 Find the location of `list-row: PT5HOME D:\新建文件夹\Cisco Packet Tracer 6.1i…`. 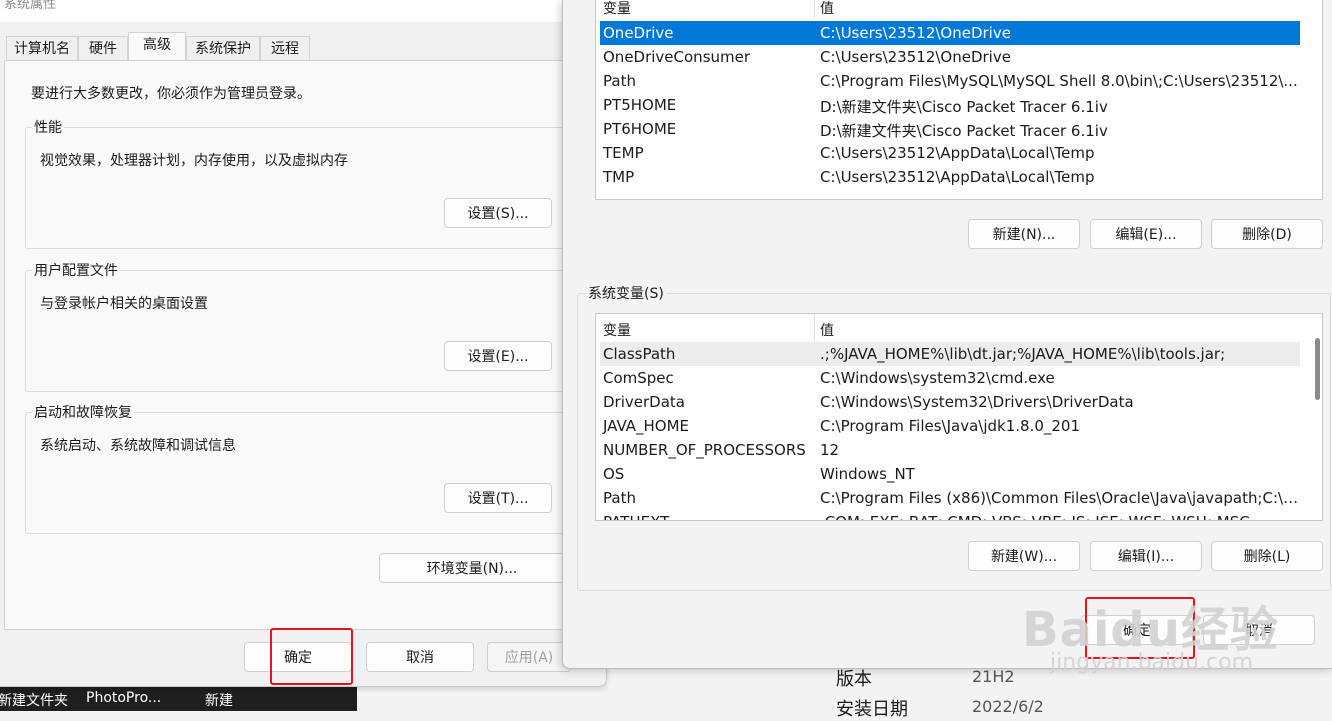

list-row: PT5HOME D:\新建文件夹\Cisco Packet Tracer 6.1i… is located at coordinates (950, 105).